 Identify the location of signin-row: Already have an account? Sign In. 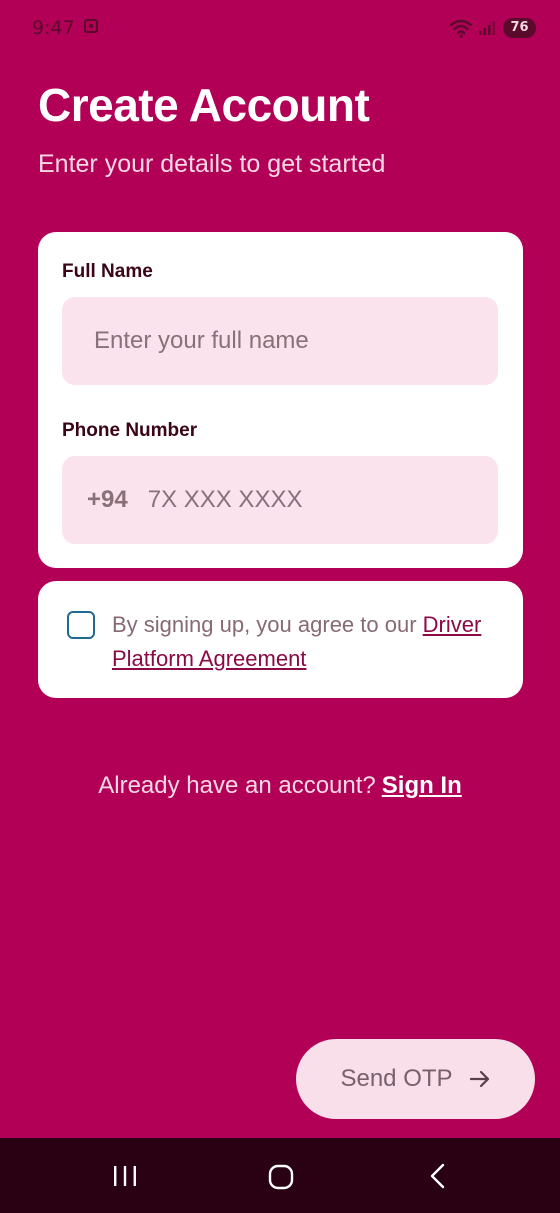
(280, 786).